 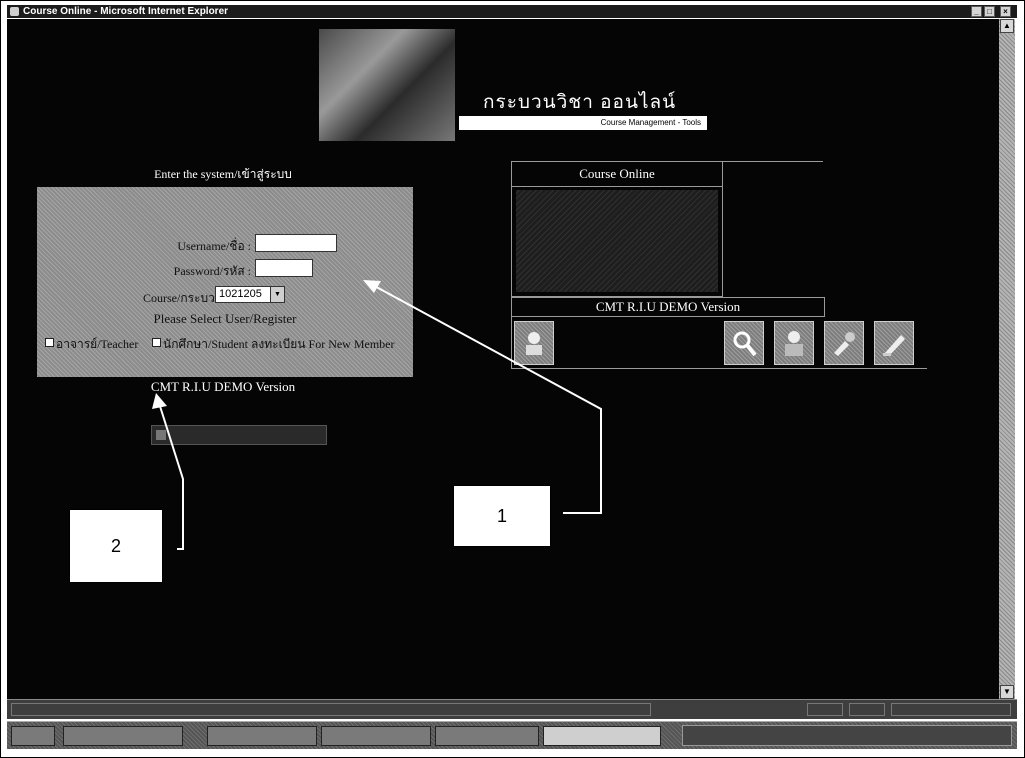 I want to click on callout-2: 2, so click(x=116, y=546).